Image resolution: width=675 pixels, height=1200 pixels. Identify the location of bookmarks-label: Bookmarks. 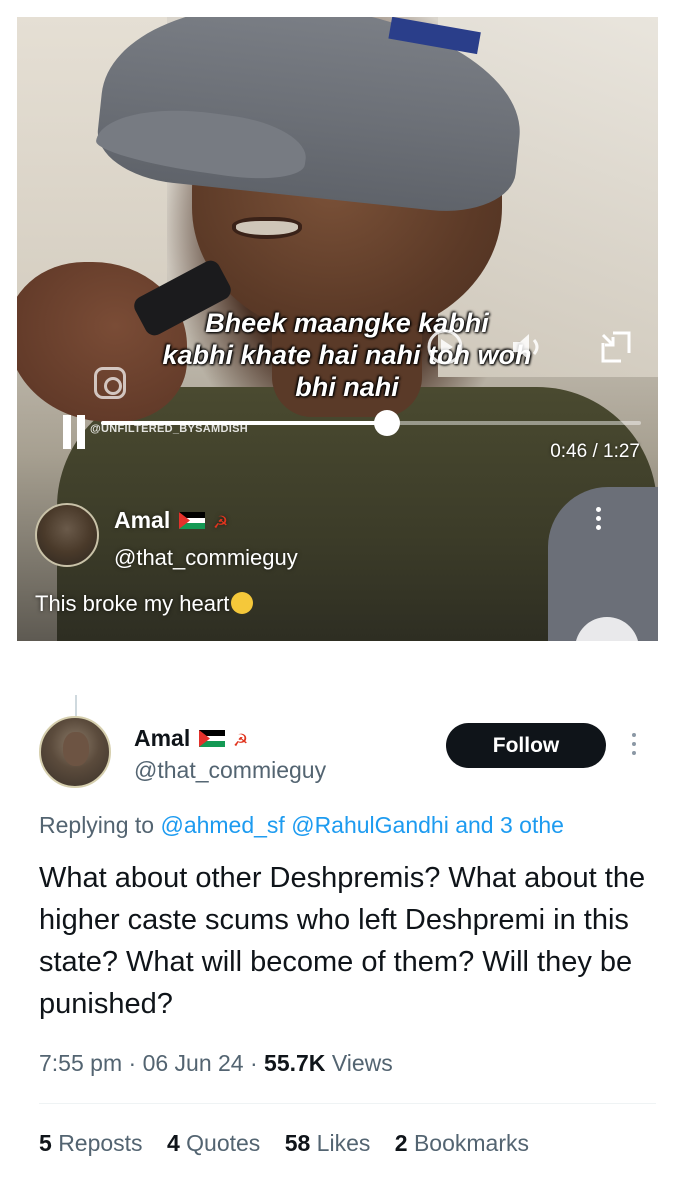
(471, 1143).